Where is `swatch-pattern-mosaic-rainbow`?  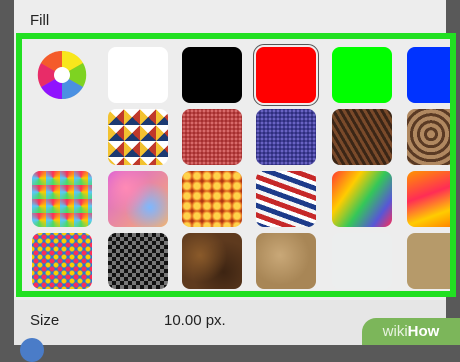
swatch-pattern-mosaic-rainbow is located at coordinates (62, 199).